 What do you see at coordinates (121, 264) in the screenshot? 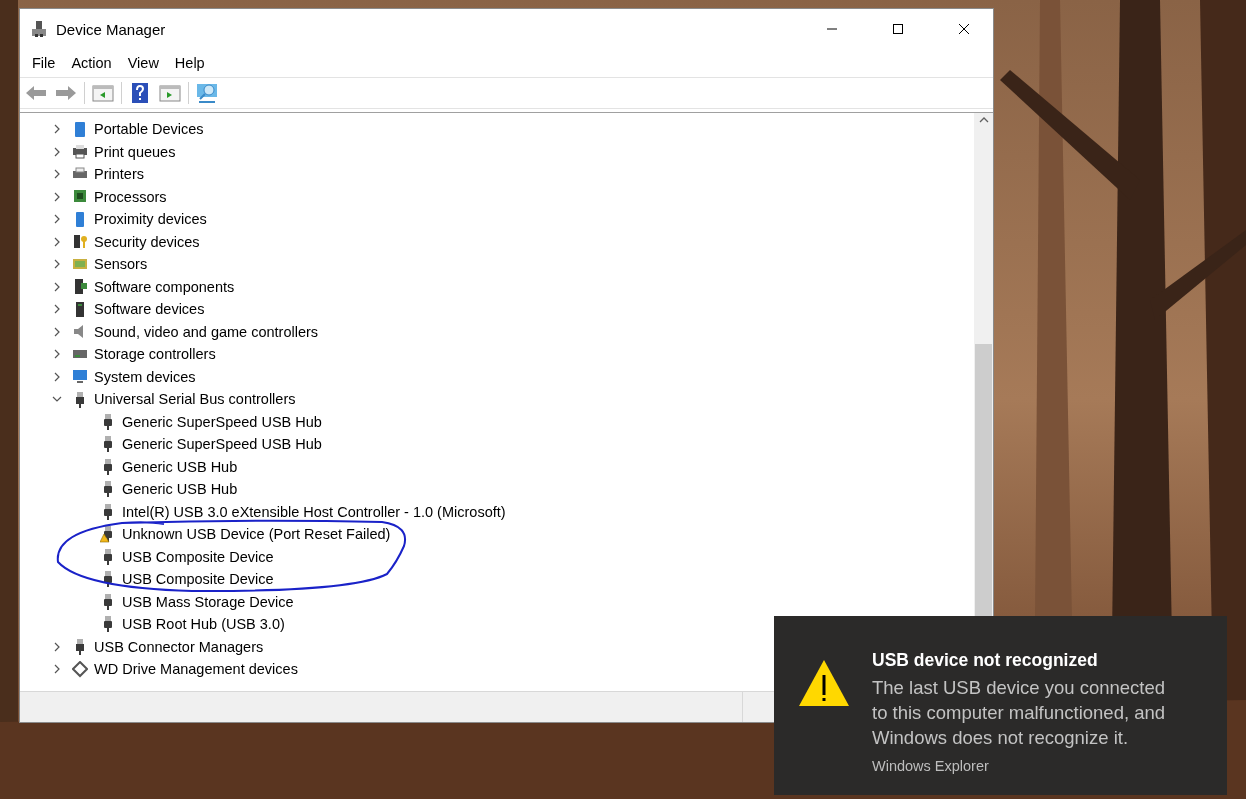
I see `tree-item: Sensors` at bounding box center [121, 264].